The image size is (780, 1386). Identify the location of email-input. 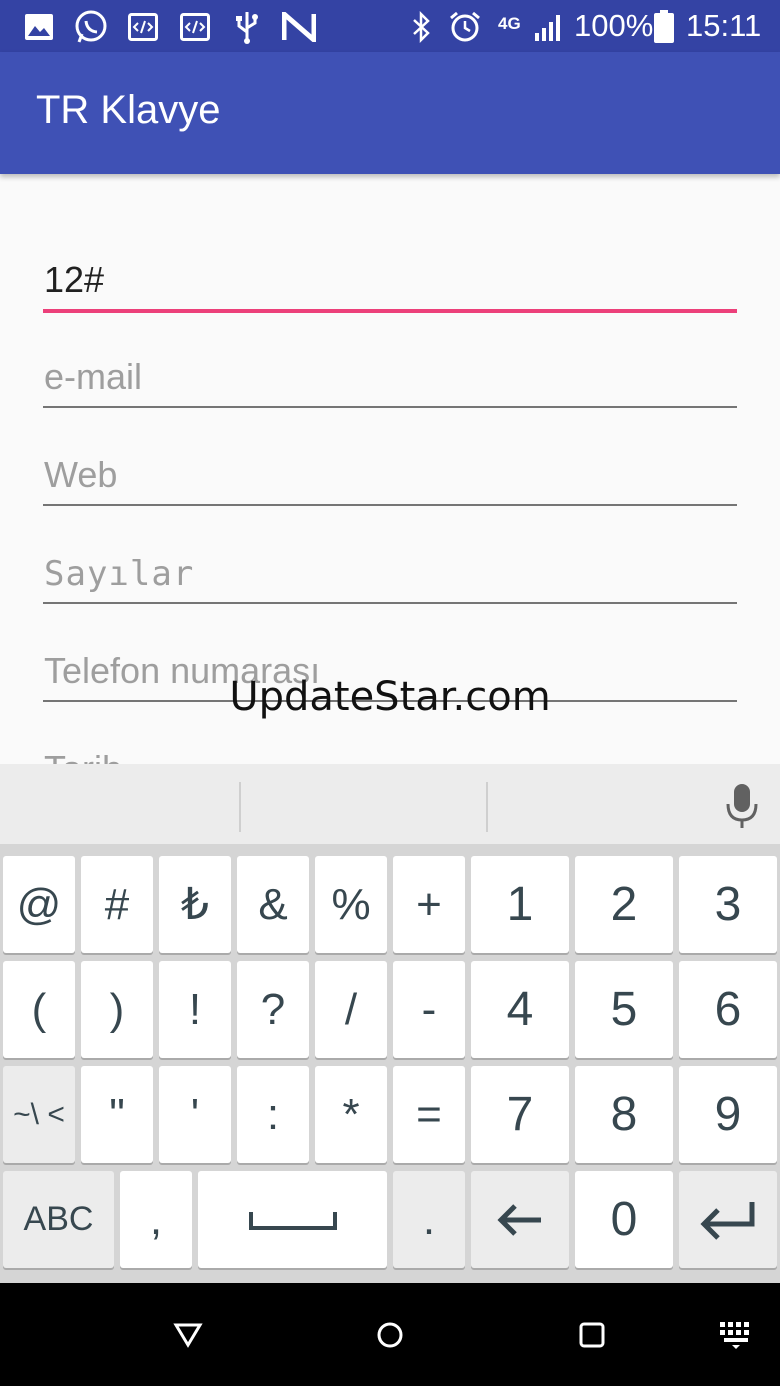
(389, 377).